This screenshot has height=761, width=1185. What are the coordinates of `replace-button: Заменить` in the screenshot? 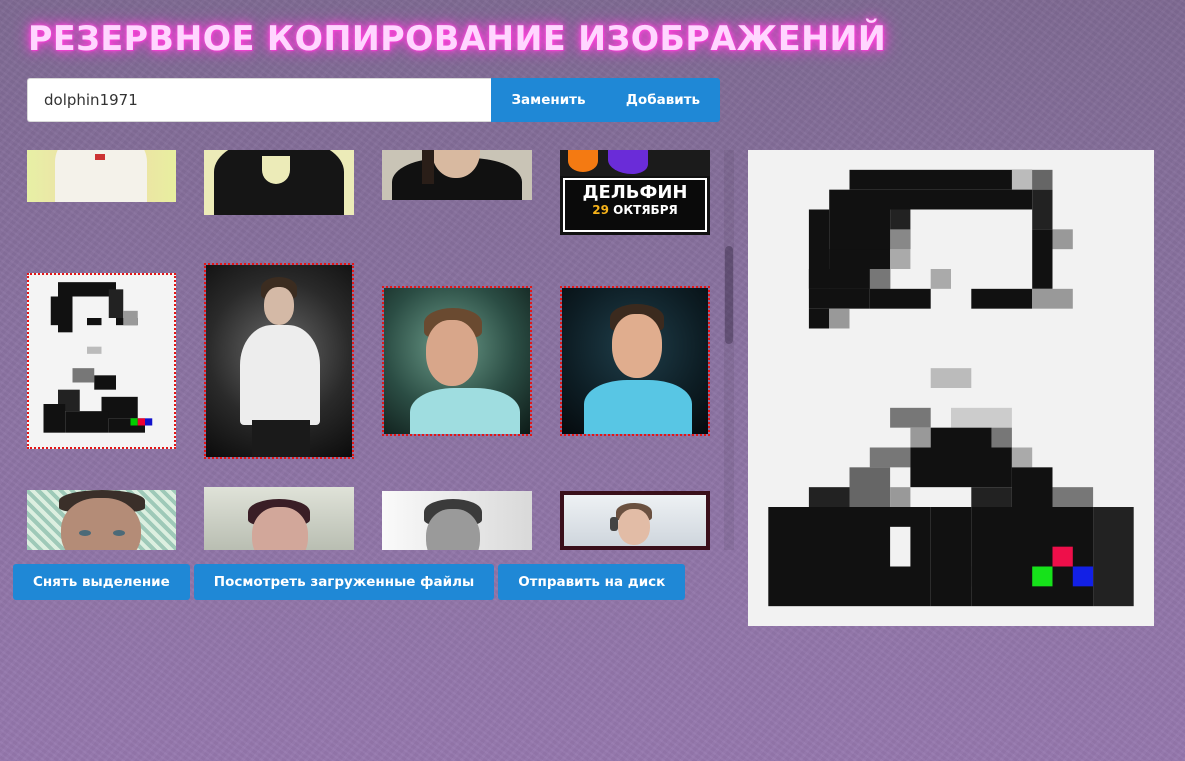 It's located at (548, 100).